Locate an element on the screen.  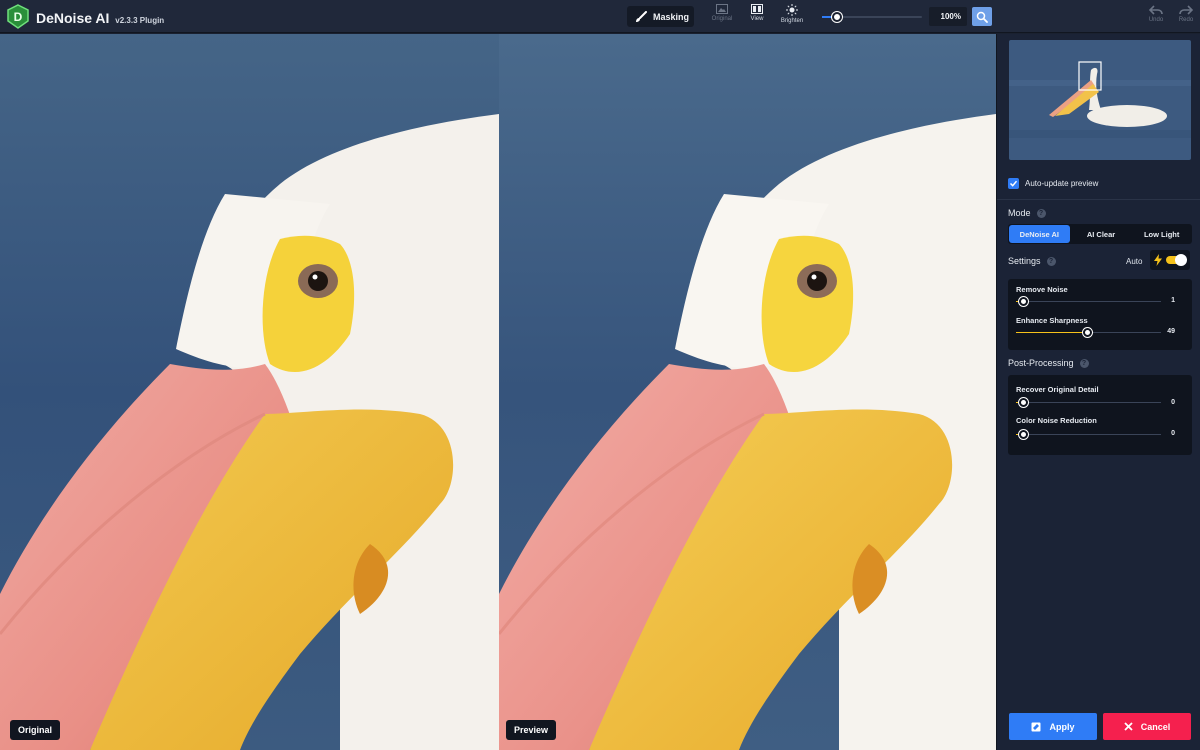
post-processing-section-title: Post-Processing ? is located at coordinates (1048, 363).